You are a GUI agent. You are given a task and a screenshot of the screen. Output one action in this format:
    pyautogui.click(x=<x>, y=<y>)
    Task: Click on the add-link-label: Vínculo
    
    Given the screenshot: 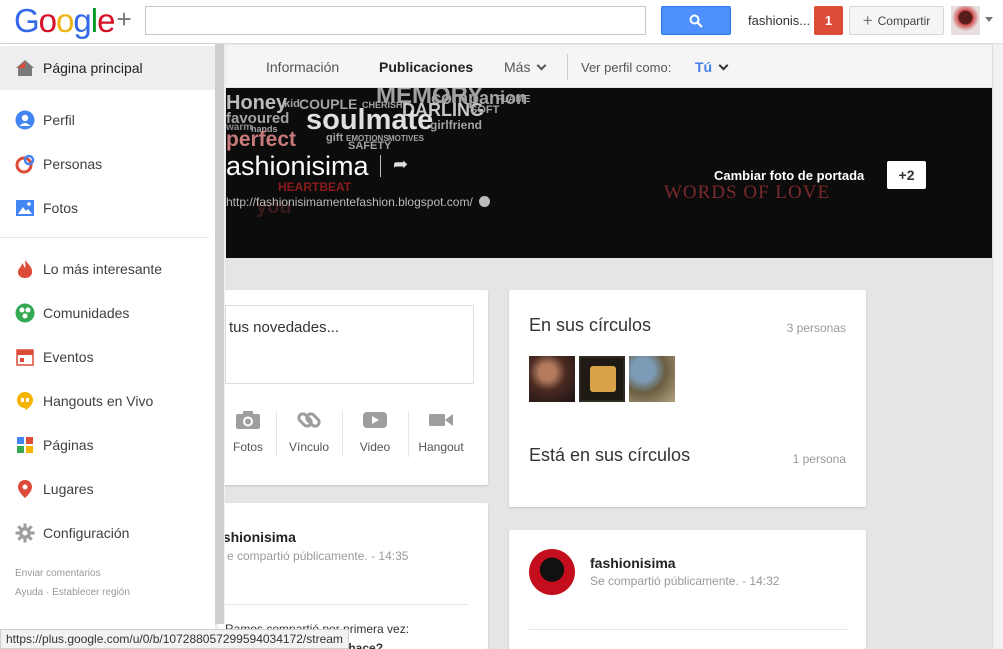 What is the action you would take?
    pyautogui.click(x=309, y=447)
    